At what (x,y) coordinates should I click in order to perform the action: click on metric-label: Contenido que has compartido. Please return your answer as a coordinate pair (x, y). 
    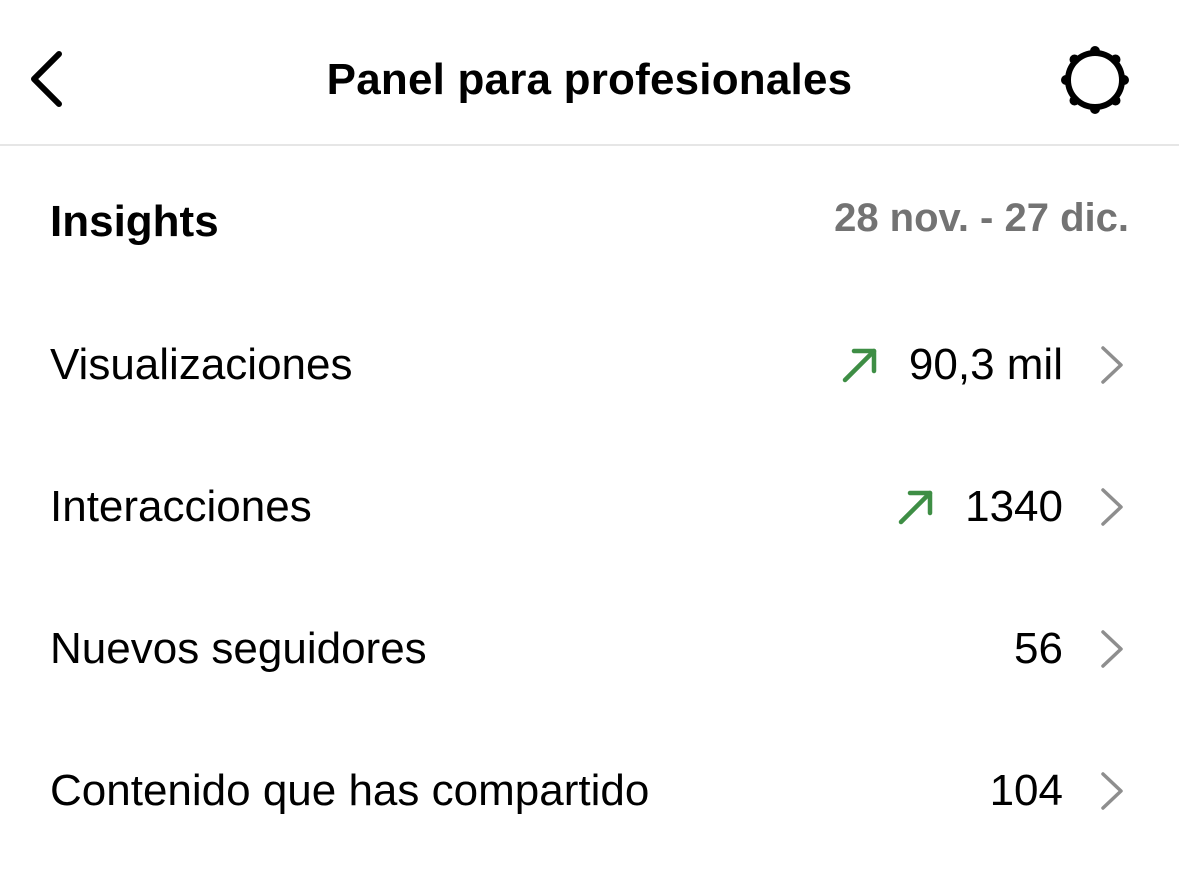
    Looking at the image, I should click on (350, 790).